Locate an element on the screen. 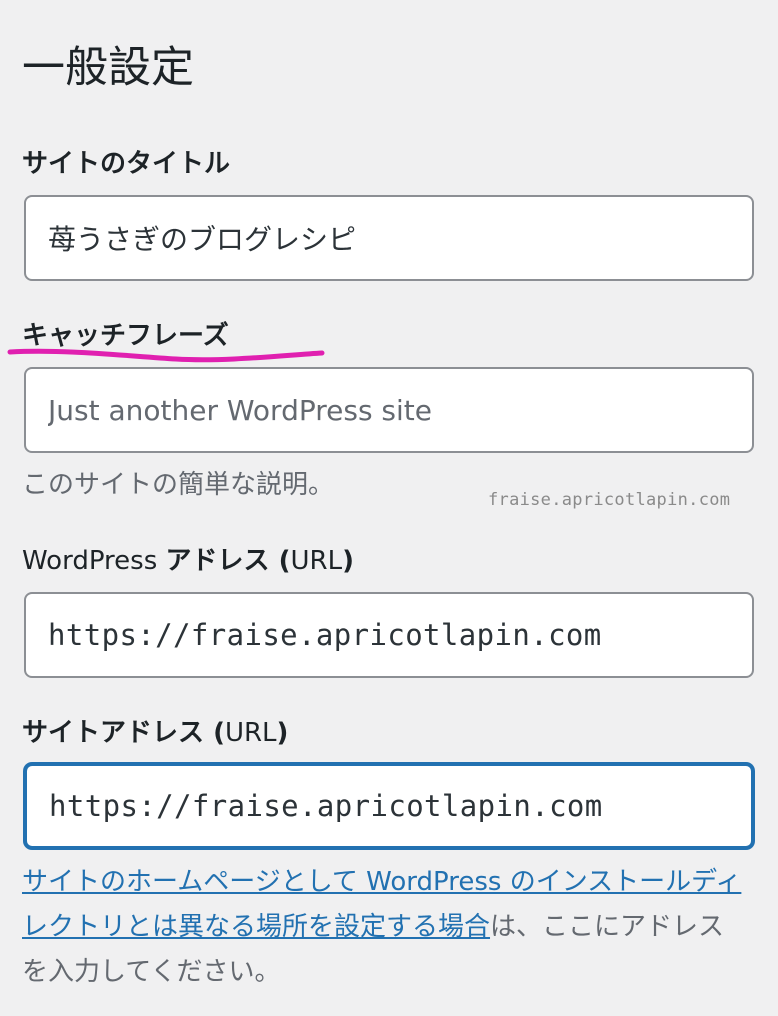  site-address-input is located at coordinates (389, 806).